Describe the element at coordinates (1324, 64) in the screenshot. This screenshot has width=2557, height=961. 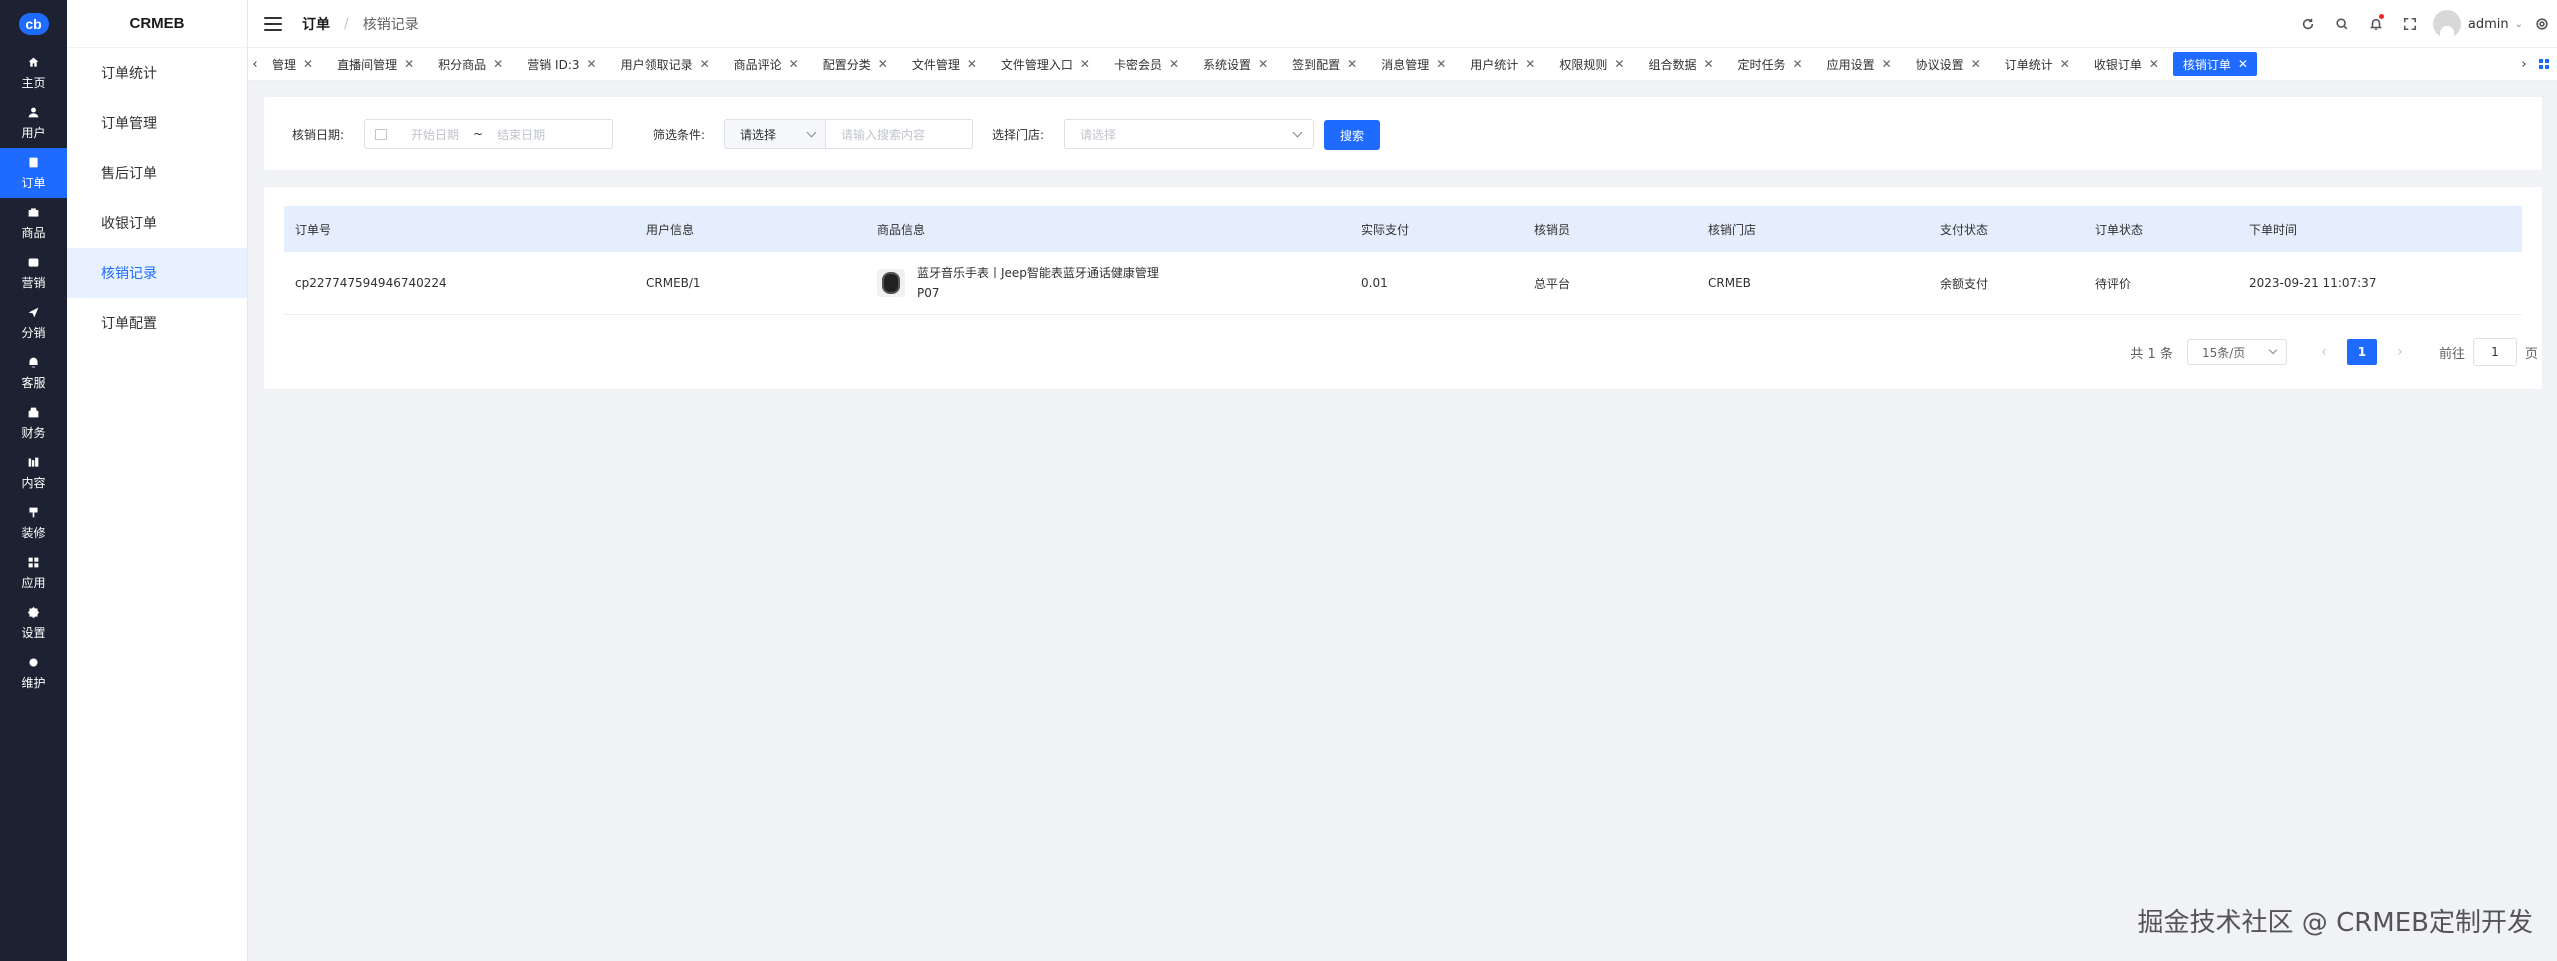
I see `tab-item: 签到配置 ✕` at that location.